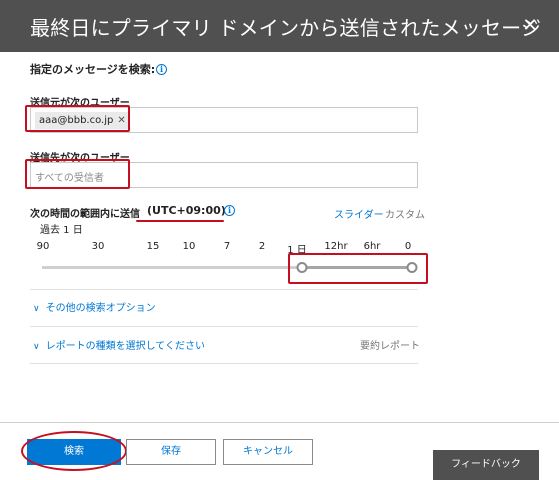 The height and width of the screenshot is (480, 559). I want to click on highlight-box-sender, so click(77, 118).